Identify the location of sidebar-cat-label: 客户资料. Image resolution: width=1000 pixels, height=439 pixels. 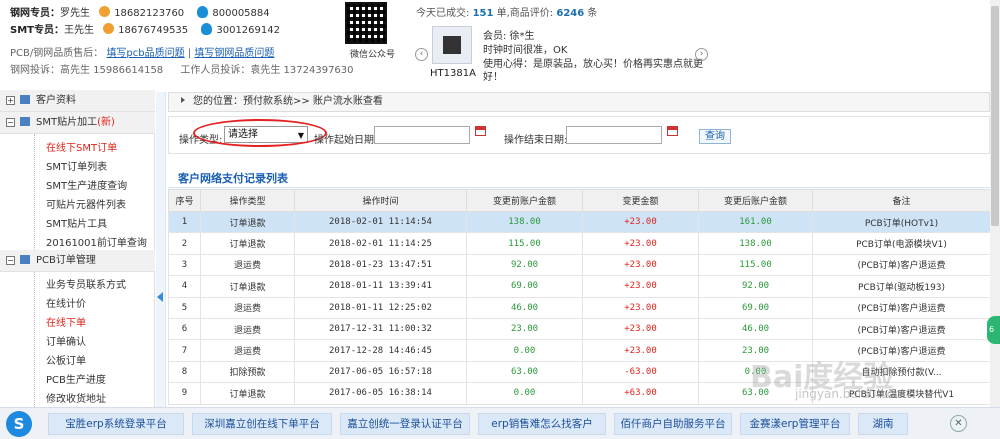
(56, 100).